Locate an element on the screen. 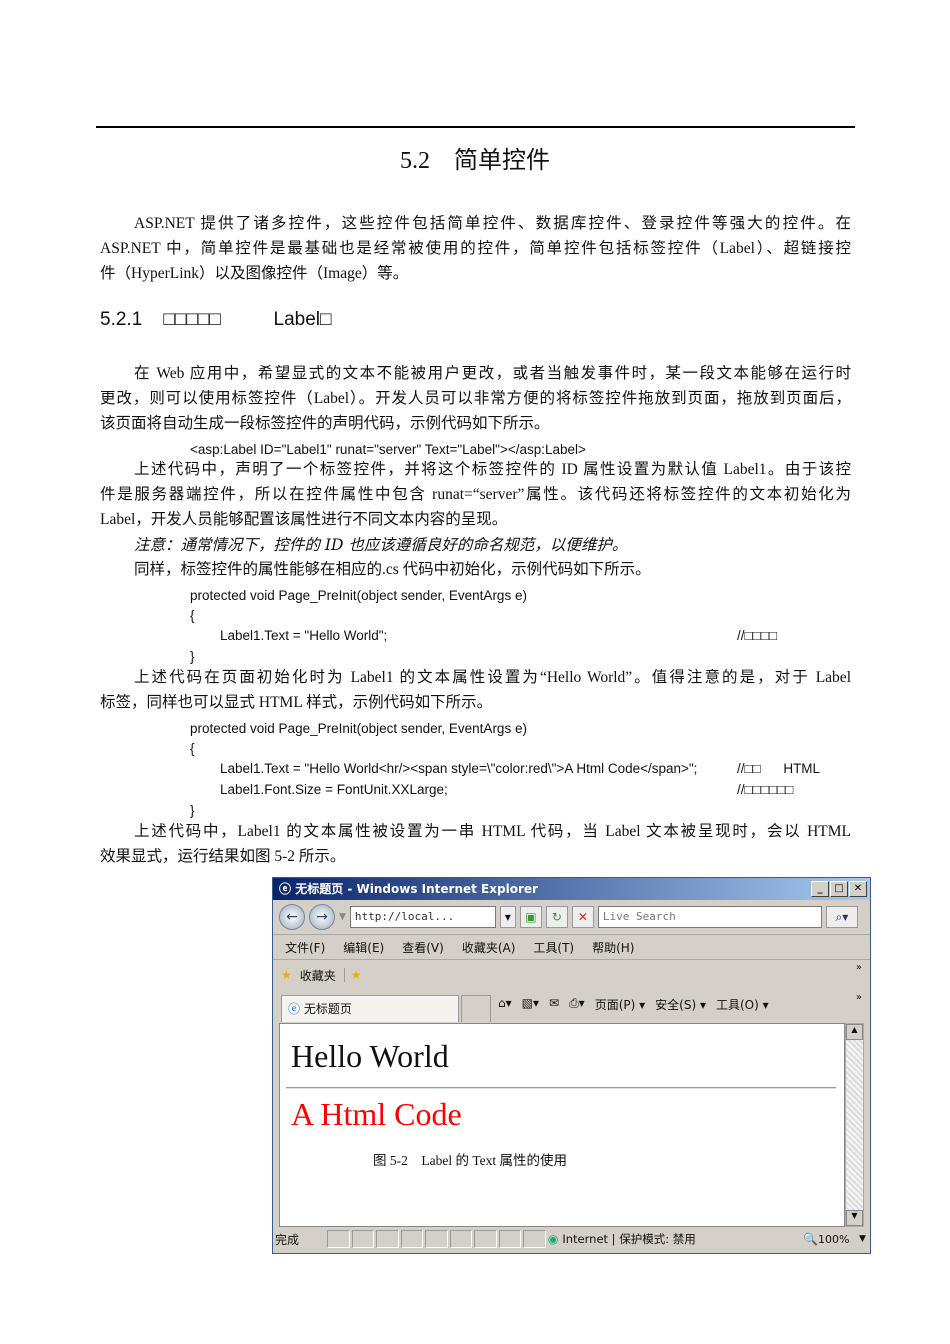 This screenshot has width=950, height=1344. menu-view: 查看(V) is located at coordinates (423, 947).